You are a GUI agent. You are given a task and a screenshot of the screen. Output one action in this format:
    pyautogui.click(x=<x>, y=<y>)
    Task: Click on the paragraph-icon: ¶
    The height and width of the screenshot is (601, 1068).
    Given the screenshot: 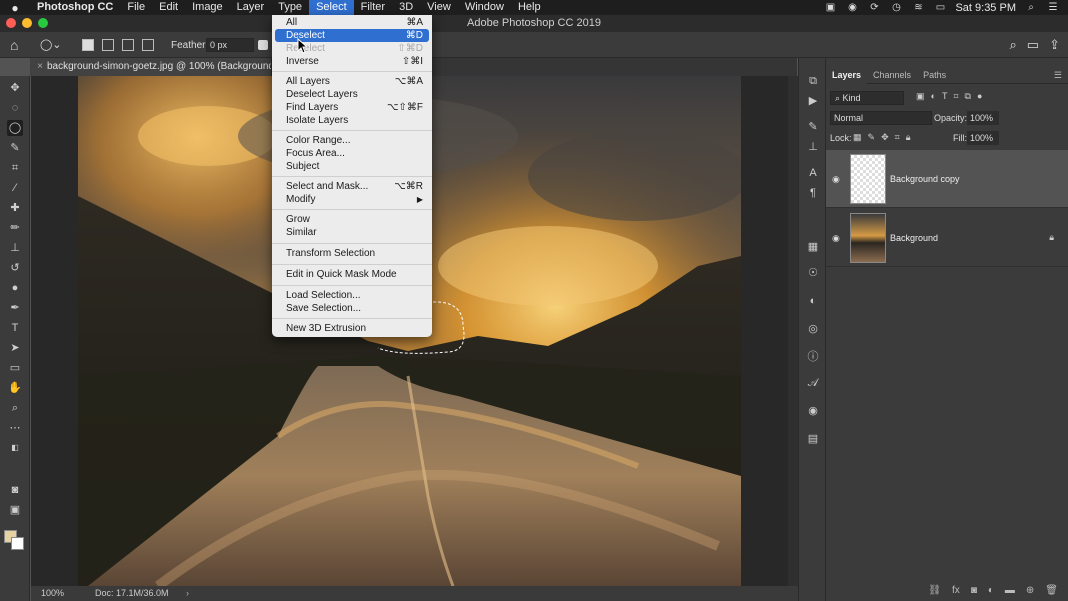 What is the action you would take?
    pyautogui.click(x=813, y=193)
    